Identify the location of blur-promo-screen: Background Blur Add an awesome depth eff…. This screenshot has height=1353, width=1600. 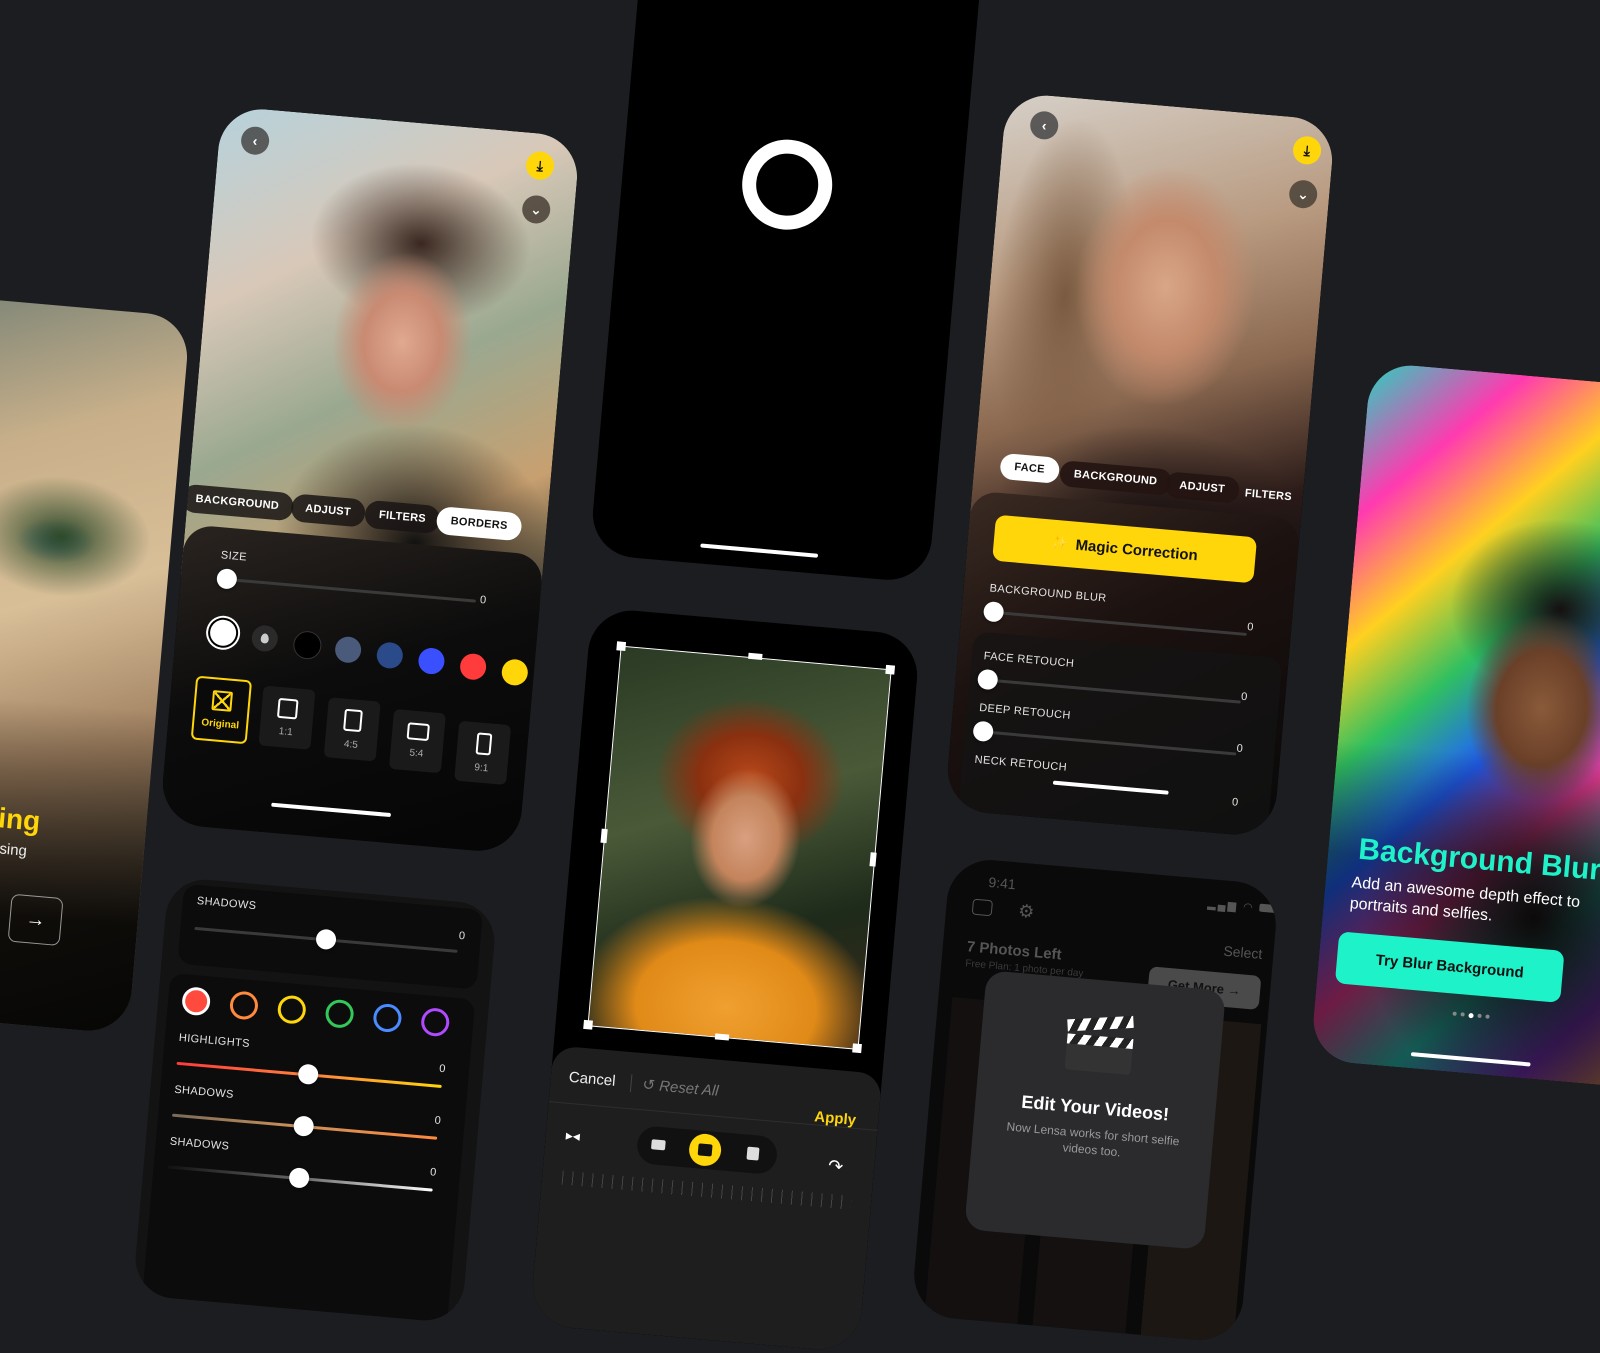
(1455, 725).